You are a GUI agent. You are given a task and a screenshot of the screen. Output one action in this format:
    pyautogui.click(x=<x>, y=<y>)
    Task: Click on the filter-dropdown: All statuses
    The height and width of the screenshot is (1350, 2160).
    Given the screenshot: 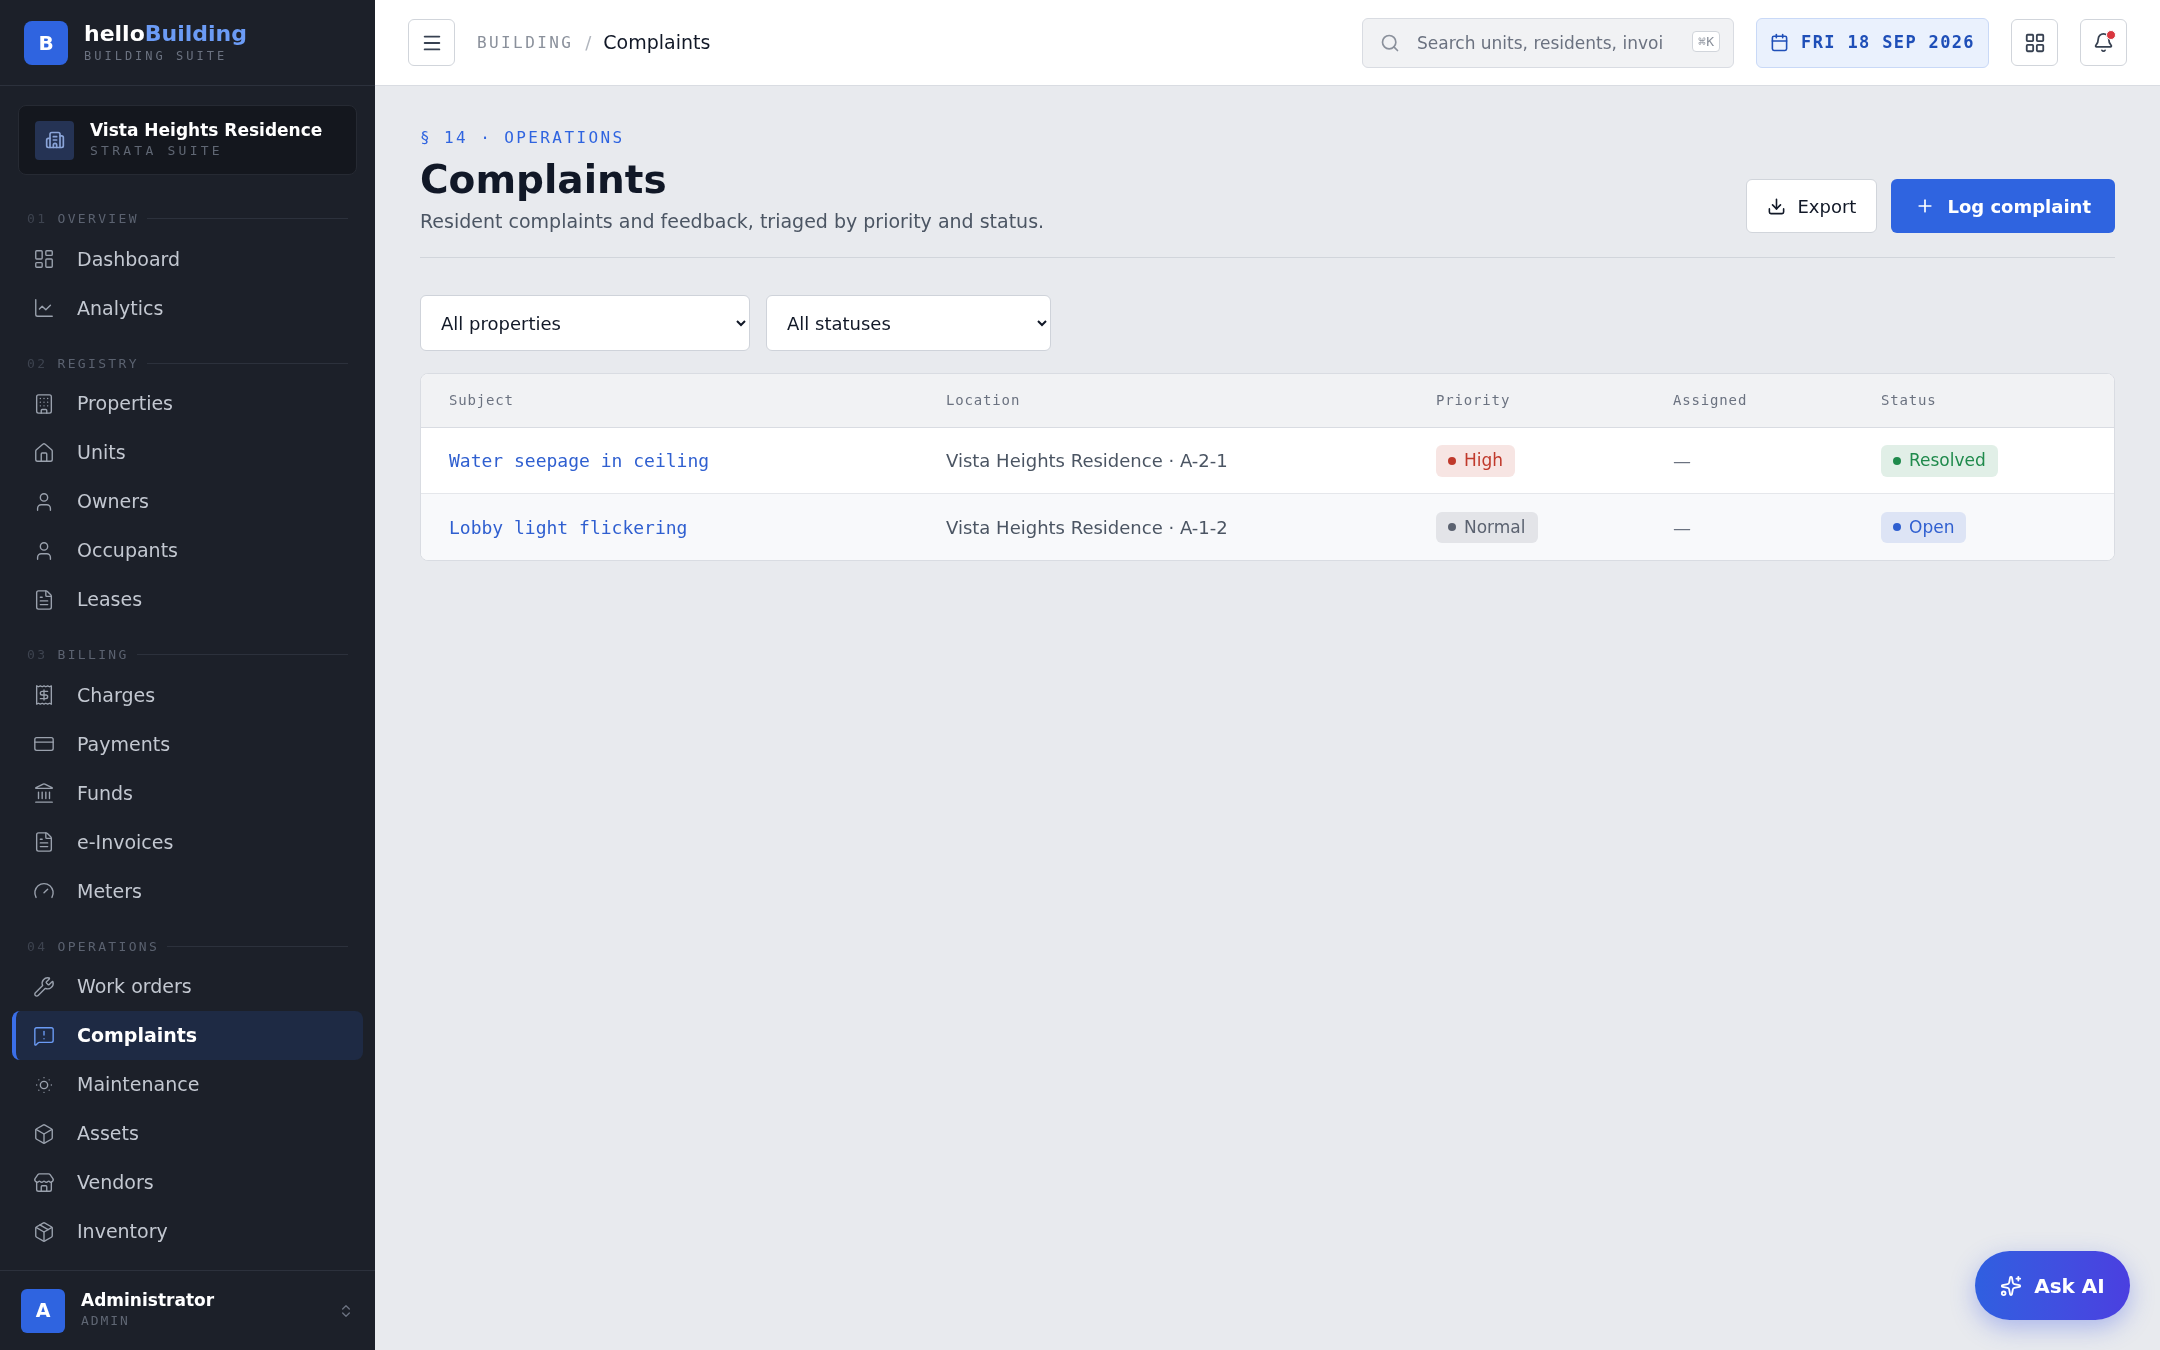 What is the action you would take?
    pyautogui.click(x=908, y=323)
    